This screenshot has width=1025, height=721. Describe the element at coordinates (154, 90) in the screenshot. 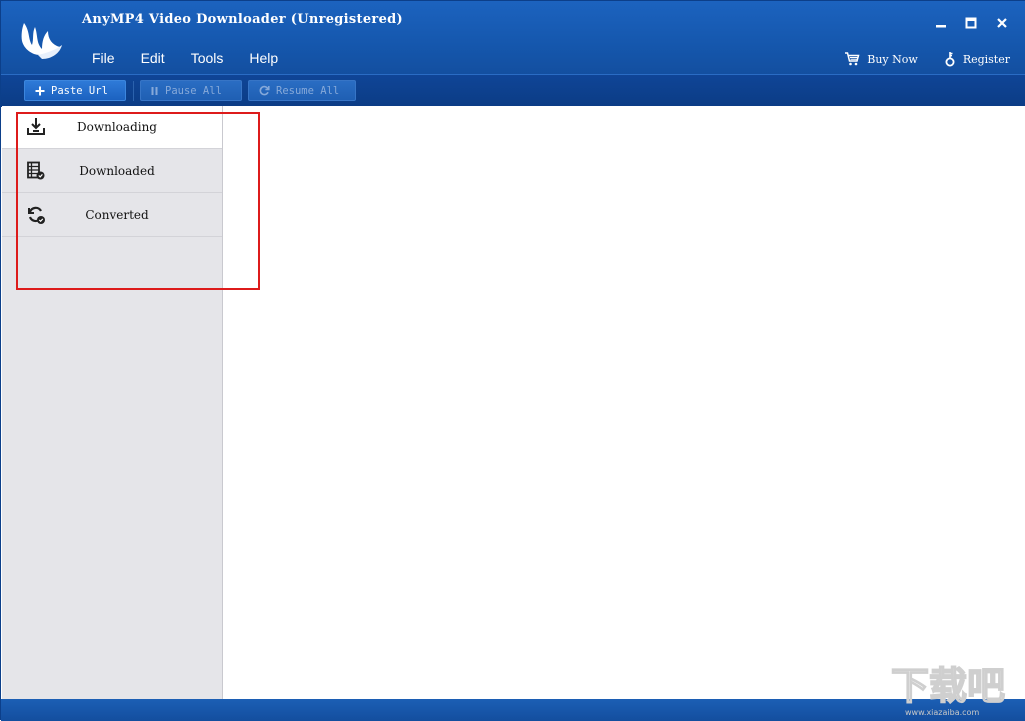

I see `pause-icon` at that location.